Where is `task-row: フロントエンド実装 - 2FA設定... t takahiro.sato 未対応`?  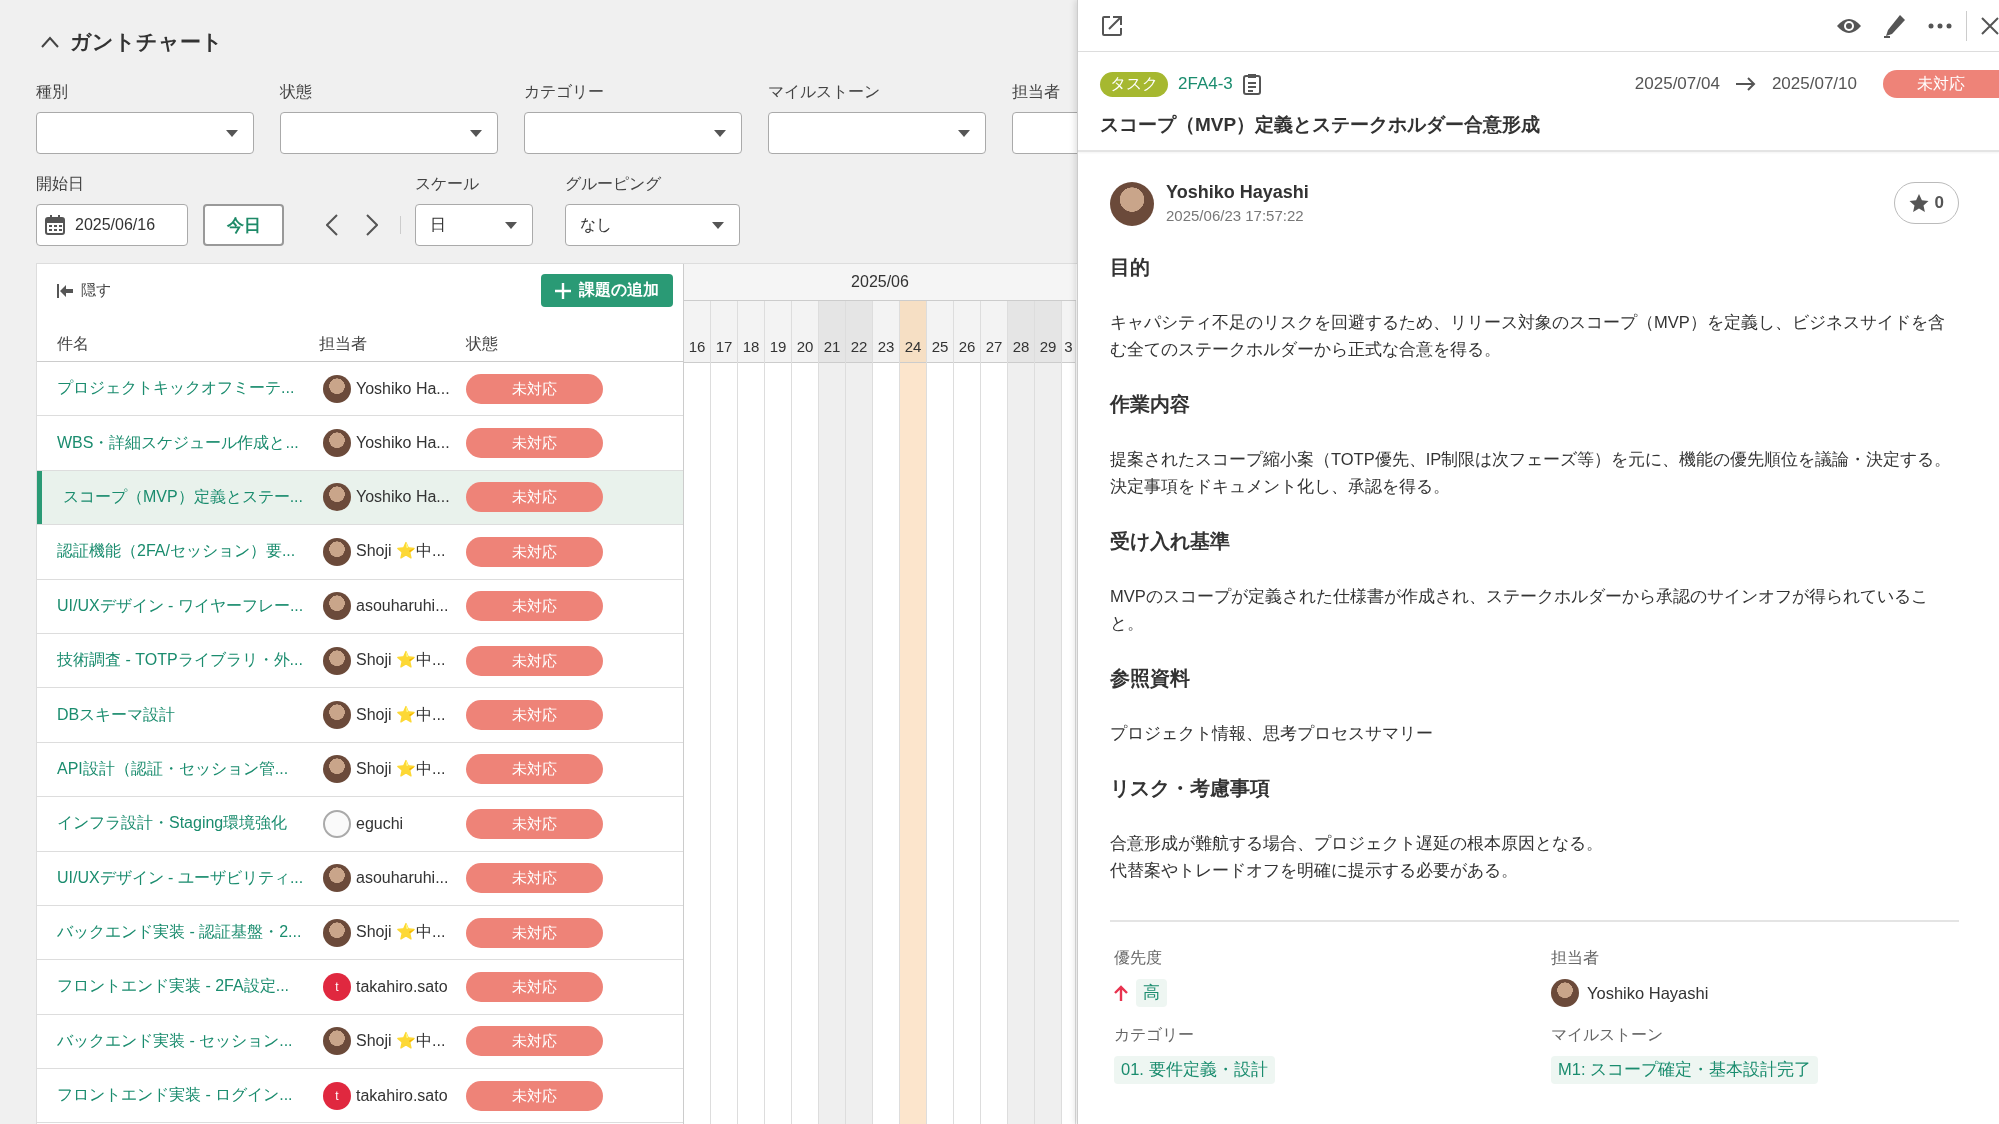
task-row: フロントエンド実装 - 2FA設定... t takahiro.sato 未対応 is located at coordinates (360, 987).